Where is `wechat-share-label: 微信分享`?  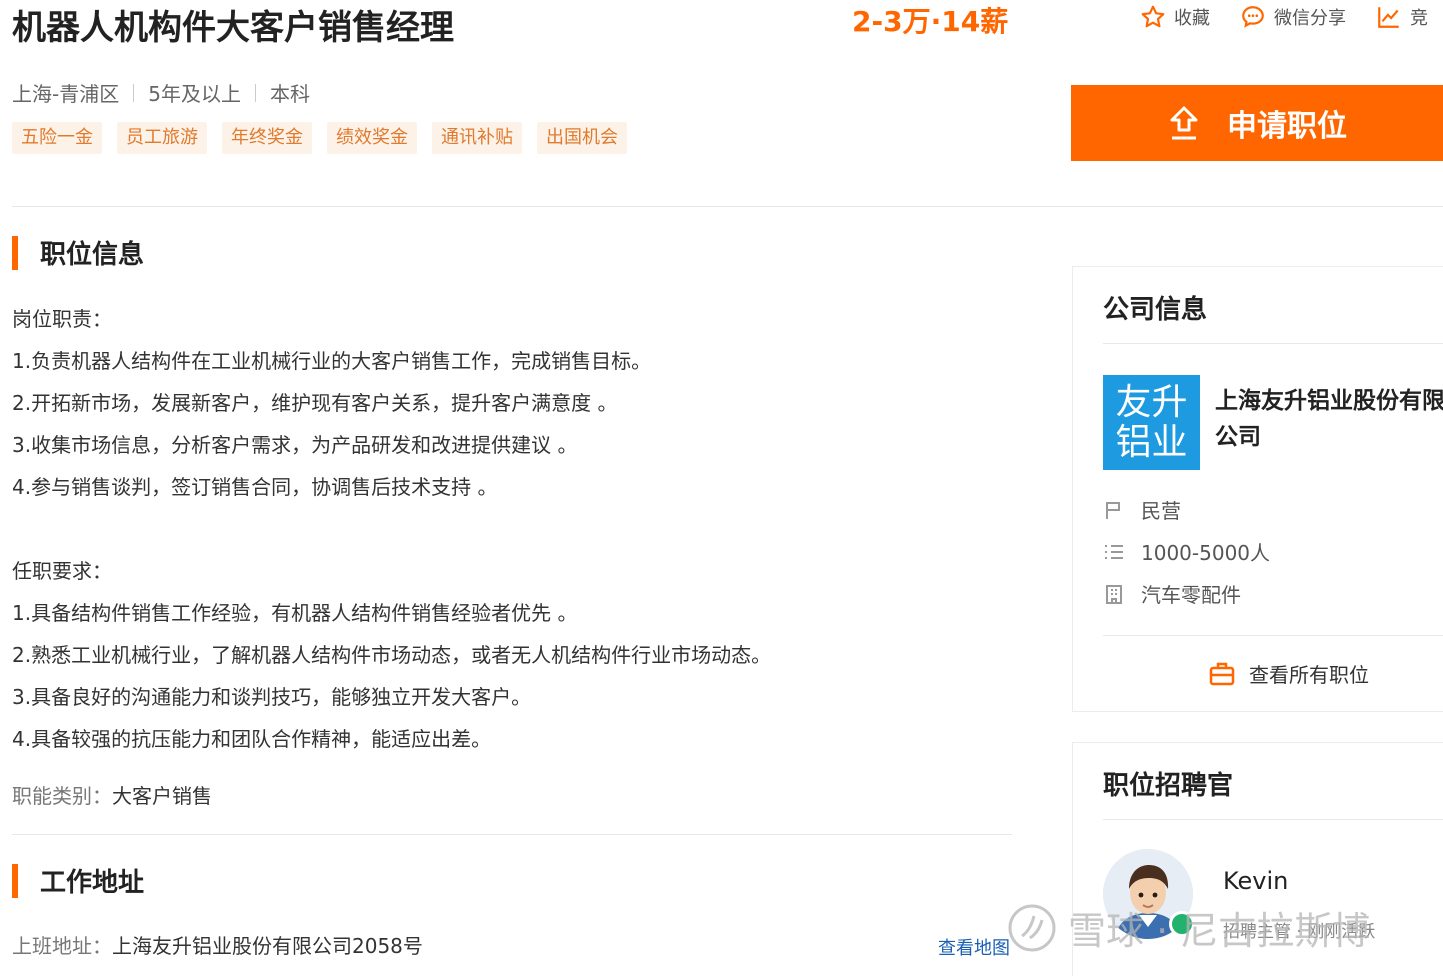
wechat-share-label: 微信分享 is located at coordinates (1310, 18).